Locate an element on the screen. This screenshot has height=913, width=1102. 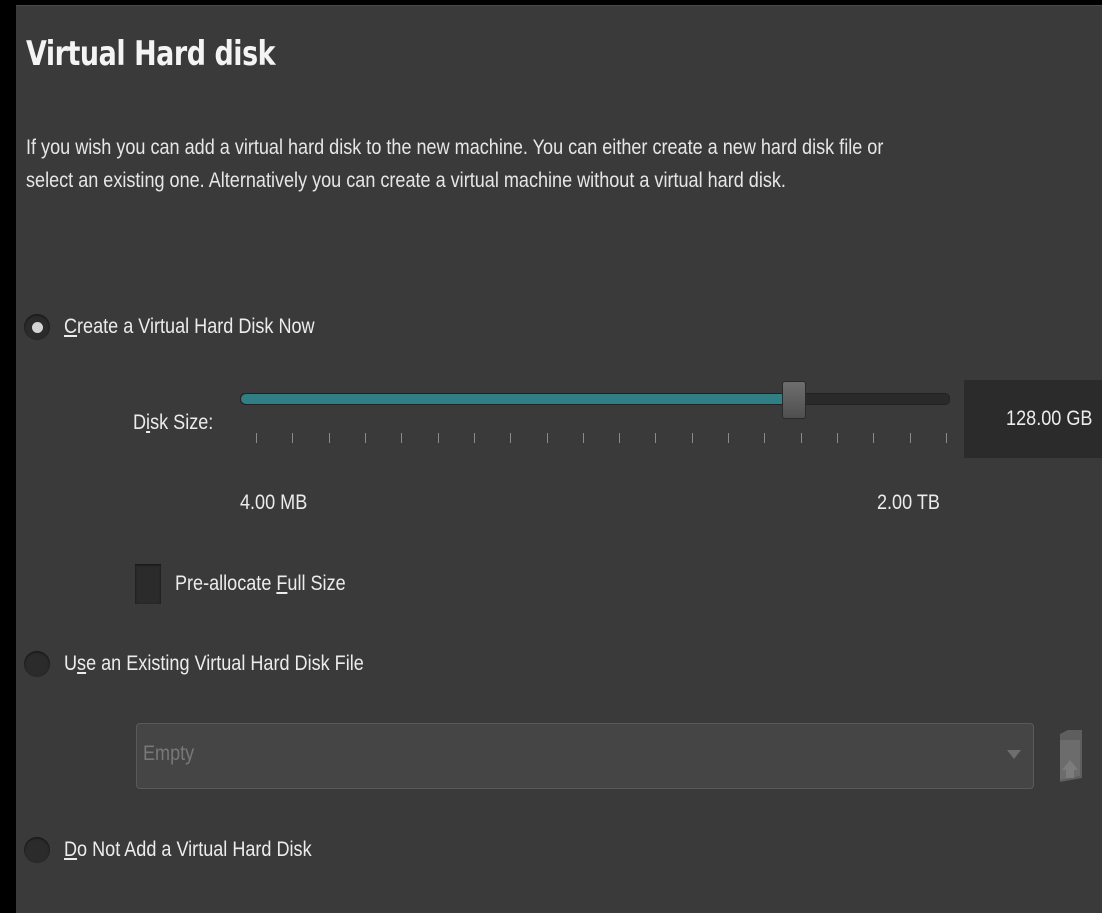
radio-label-create-now: Create a Virtual Hard Disk Now is located at coordinates (189, 326).